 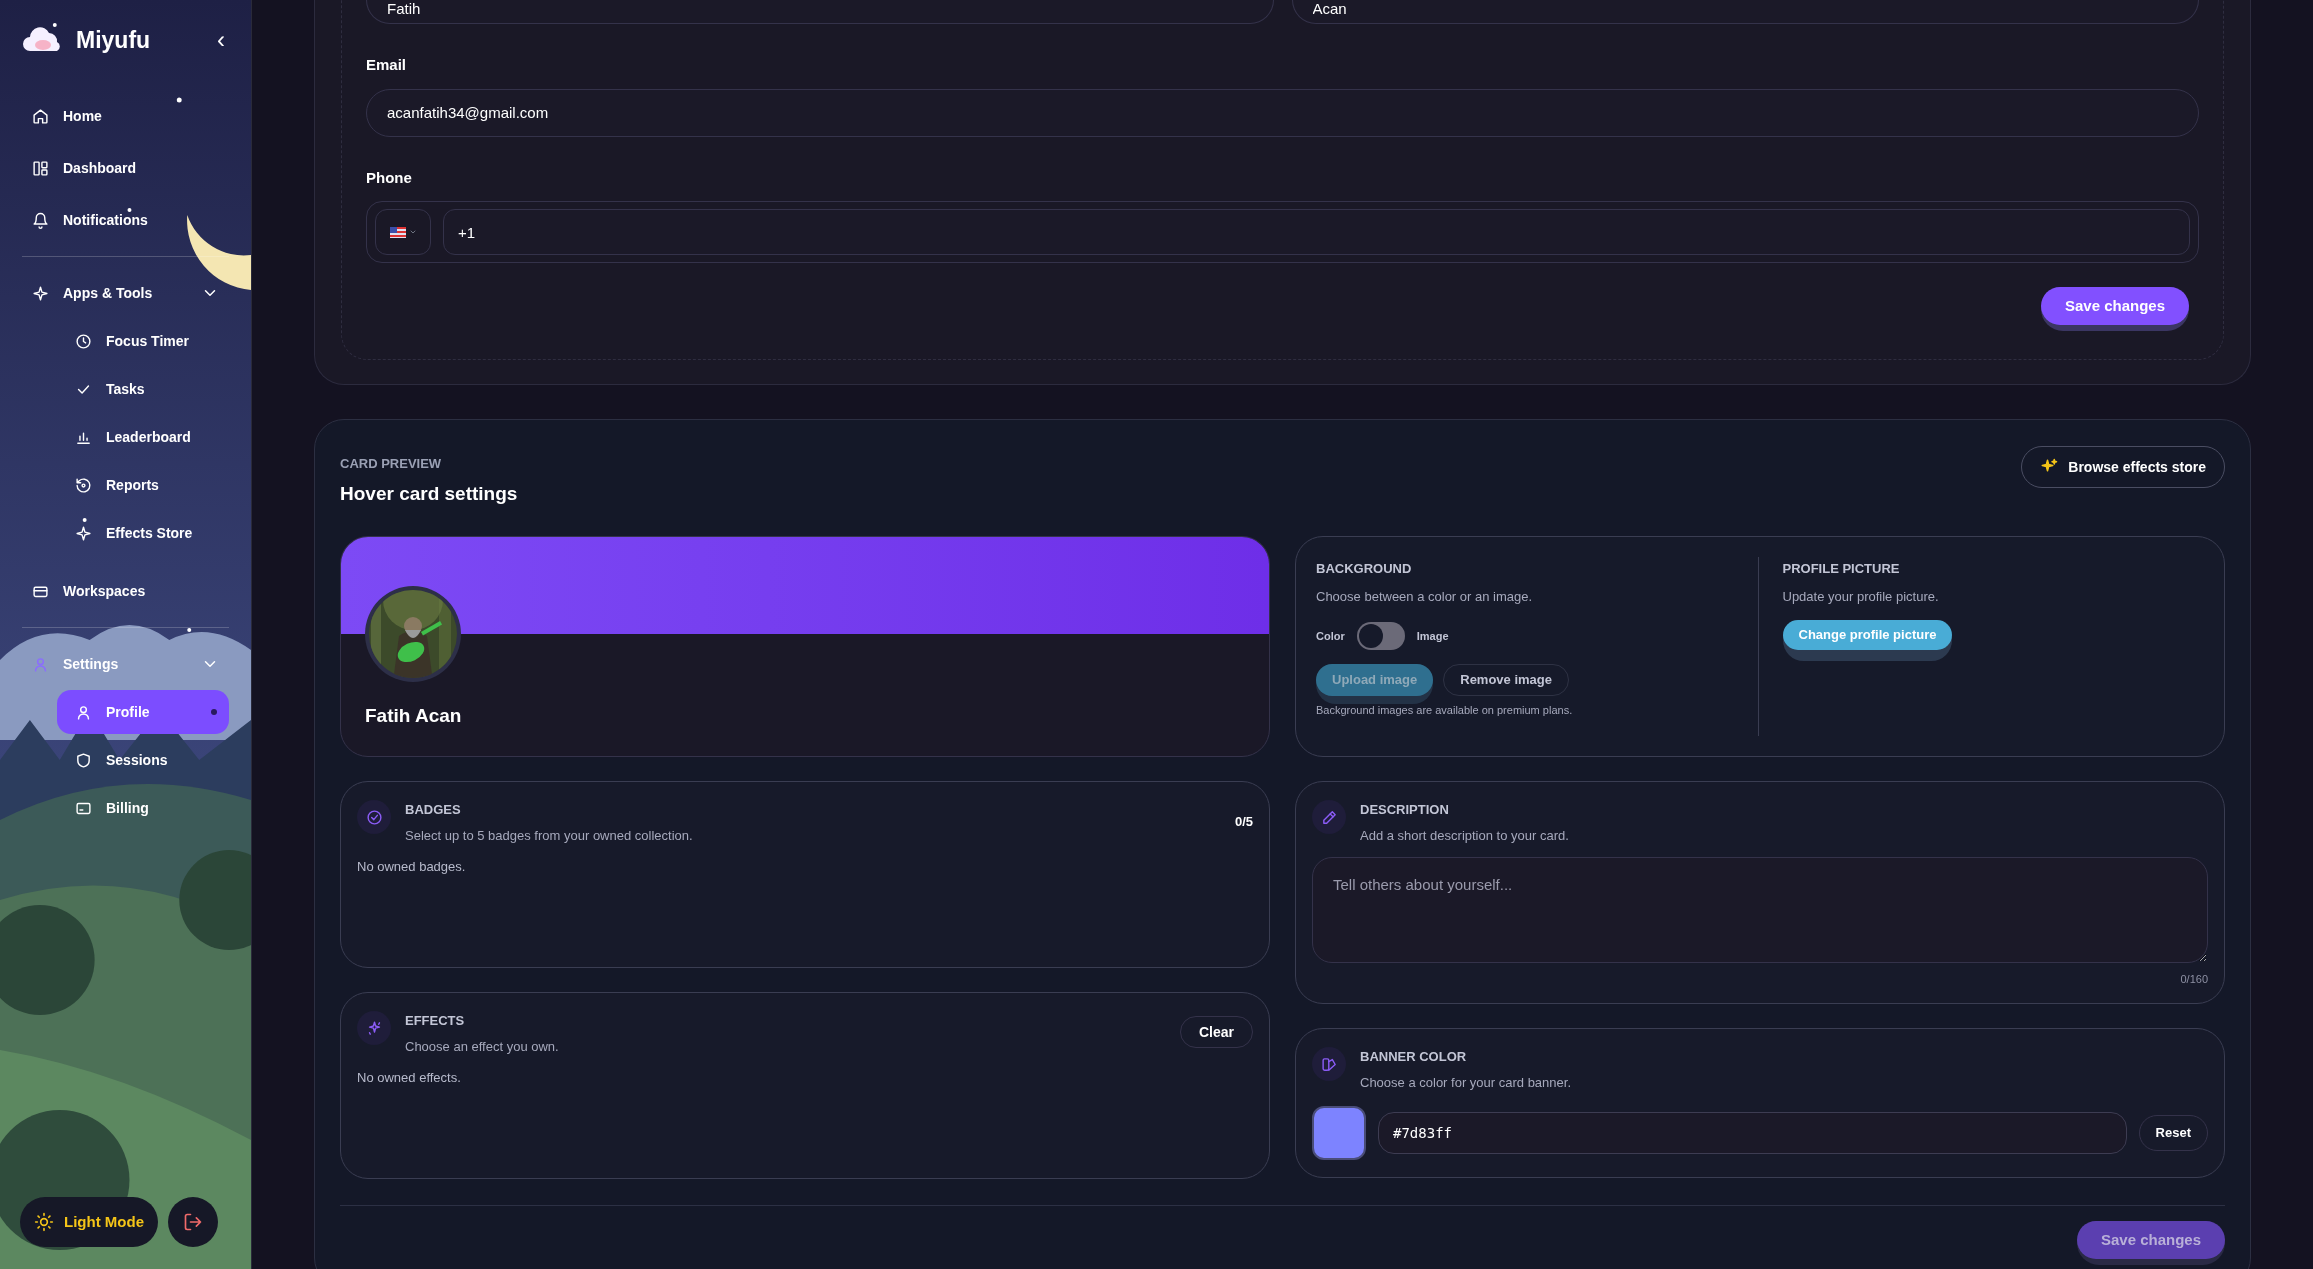 I want to click on block-subtitle: Choose a color for your card banner., so click(x=1465, y=1082).